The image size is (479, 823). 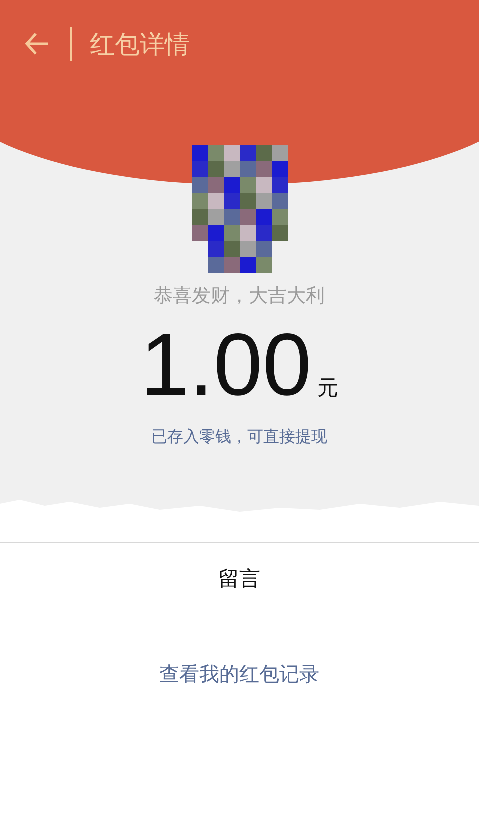 I want to click on back-icon, so click(x=37, y=44).